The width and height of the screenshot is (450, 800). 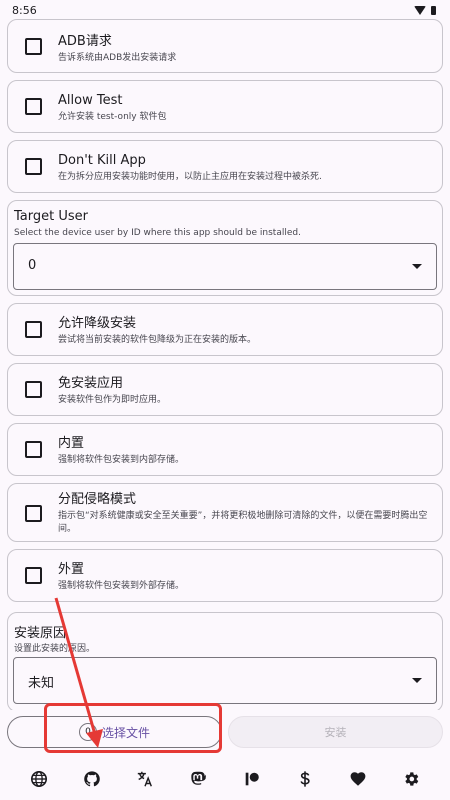 I want to click on option-title: Don't Kill App, so click(x=102, y=160).